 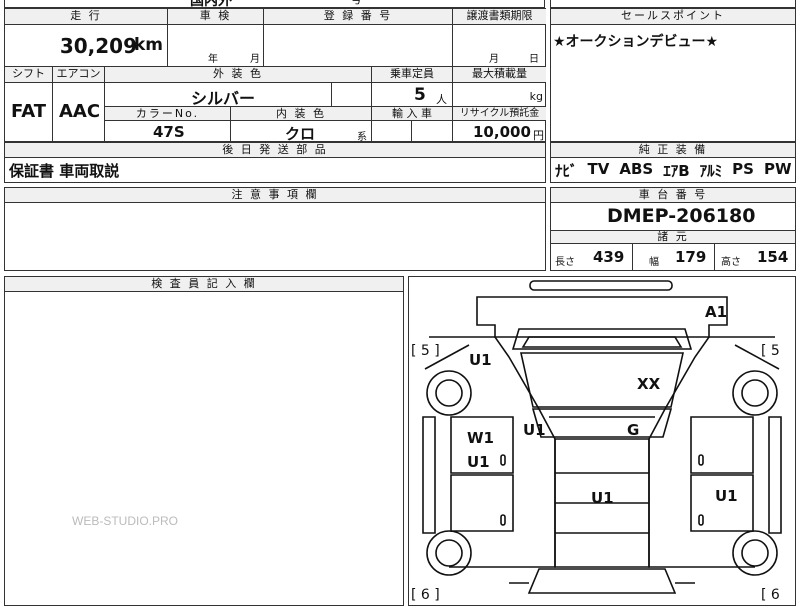 What do you see at coordinates (357, 45) in the screenshot?
I see `registration-cell` at bounding box center [357, 45].